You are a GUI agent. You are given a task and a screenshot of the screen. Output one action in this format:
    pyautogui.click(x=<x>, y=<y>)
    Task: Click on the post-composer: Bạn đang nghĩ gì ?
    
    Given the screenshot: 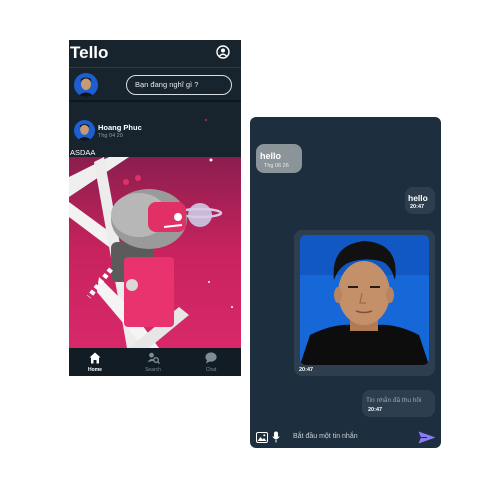 What is the action you would take?
    pyautogui.click(x=155, y=84)
    